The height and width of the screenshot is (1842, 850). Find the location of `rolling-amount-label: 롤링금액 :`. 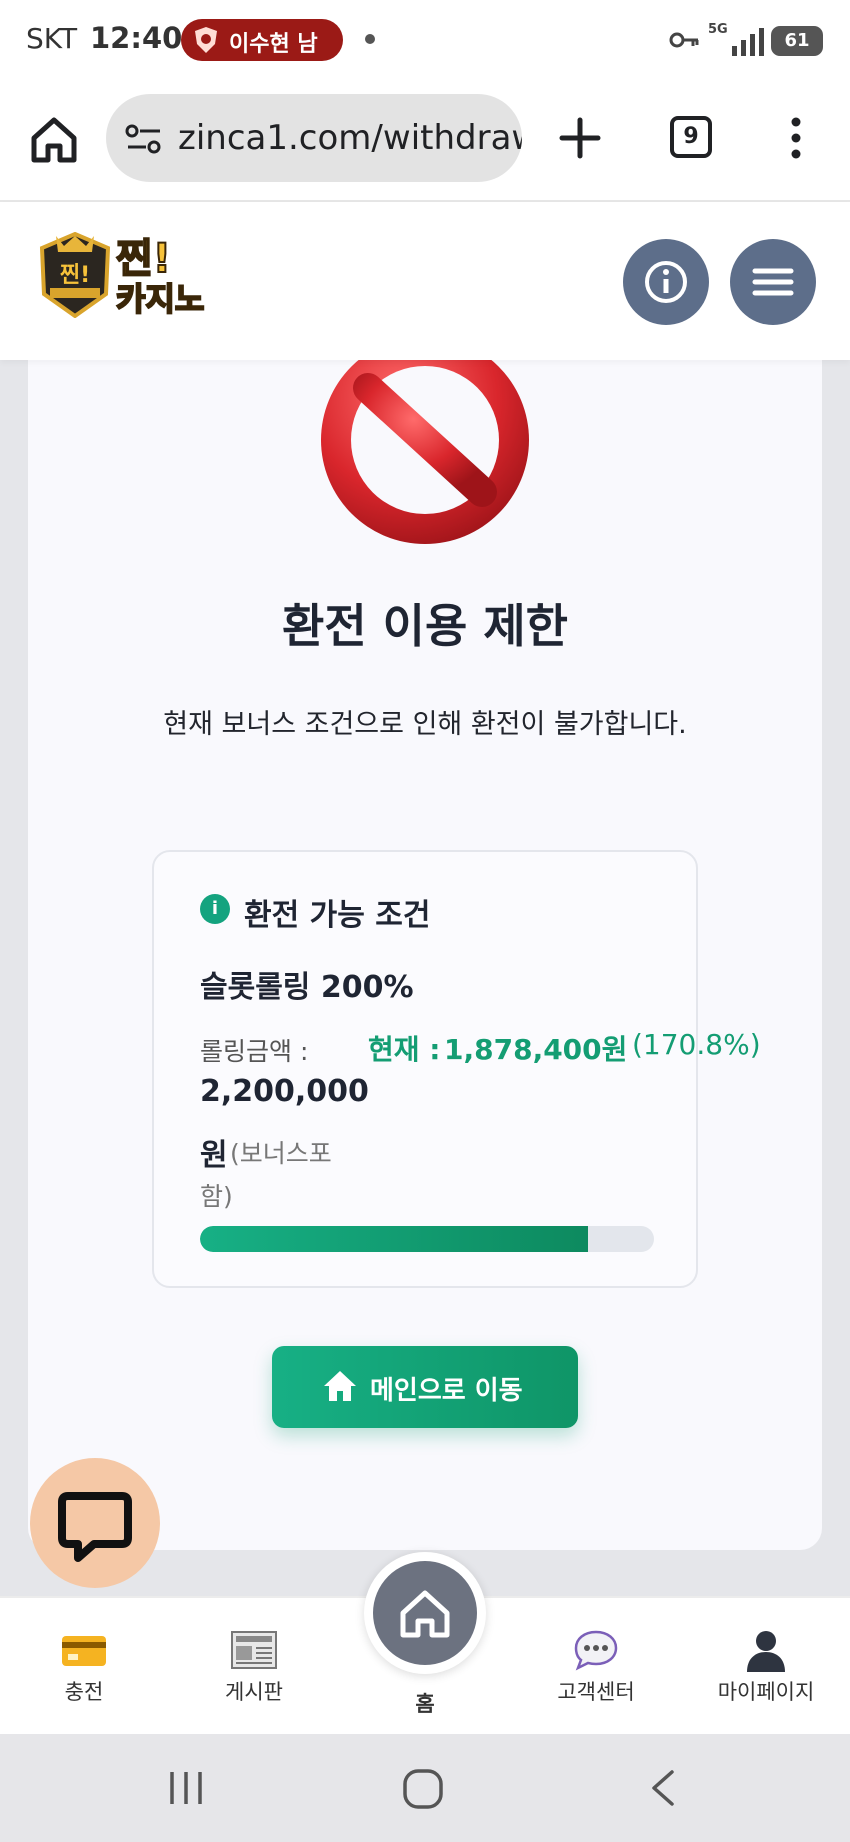

rolling-amount-label: 롤링금액 : is located at coordinates (254, 1051).